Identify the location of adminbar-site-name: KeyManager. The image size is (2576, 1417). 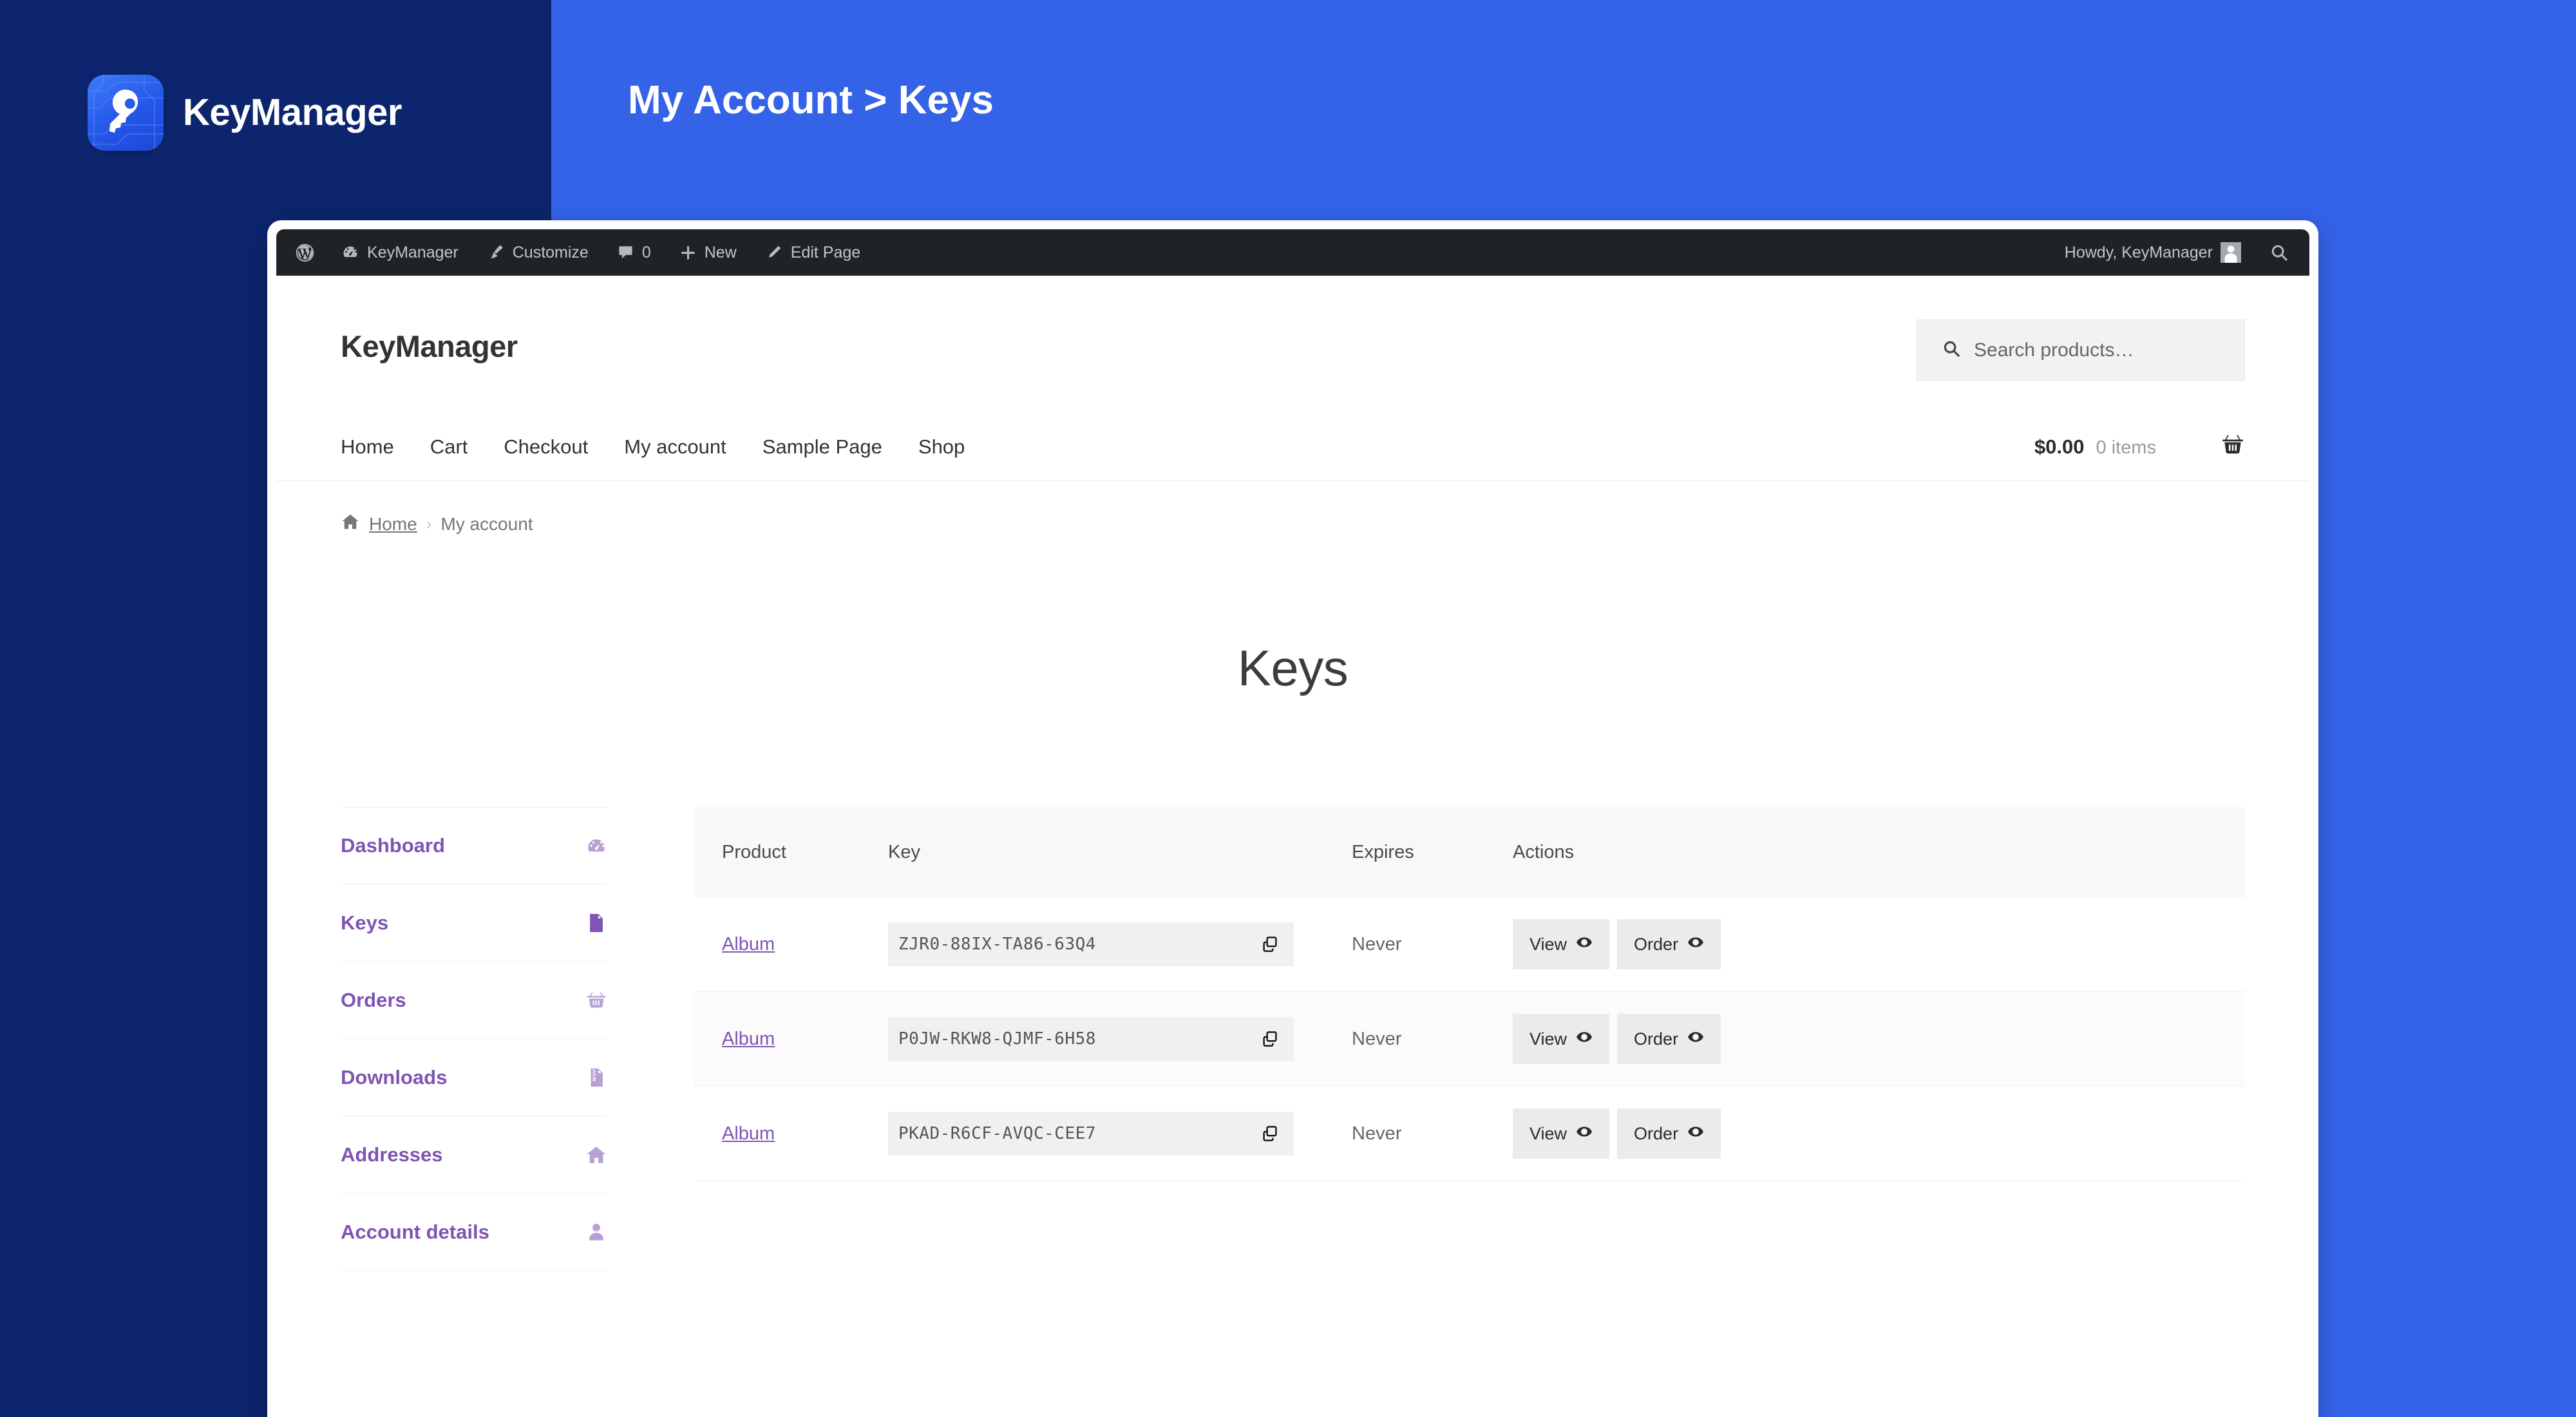
(400, 252).